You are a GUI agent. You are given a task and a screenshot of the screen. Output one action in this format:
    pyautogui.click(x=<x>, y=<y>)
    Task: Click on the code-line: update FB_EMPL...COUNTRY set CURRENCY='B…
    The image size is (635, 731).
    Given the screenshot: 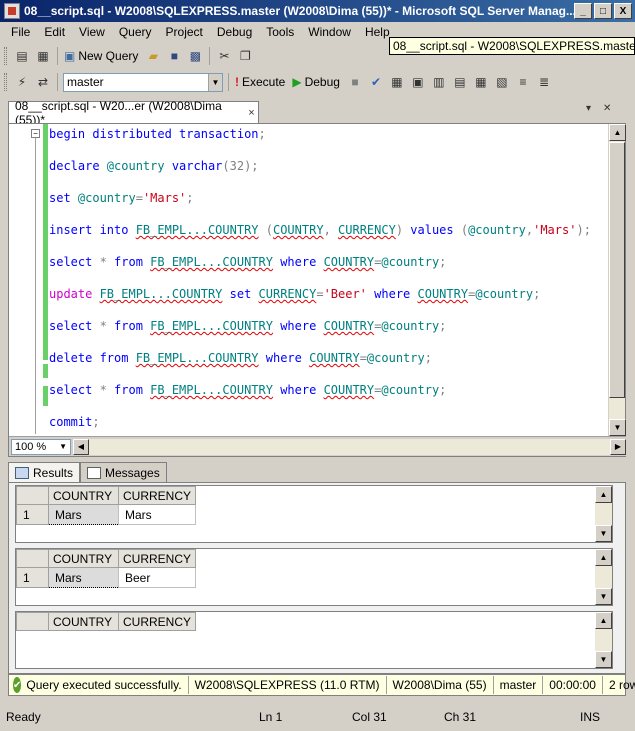 What is the action you would take?
    pyautogui.click(x=320, y=300)
    